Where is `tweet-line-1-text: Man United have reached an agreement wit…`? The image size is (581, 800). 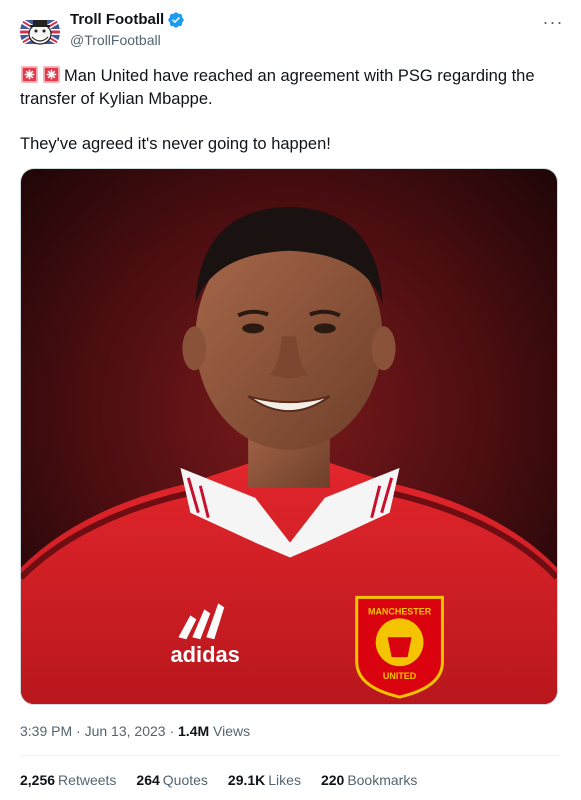
tweet-line-1-text: Man United have reached an agreement wit… is located at coordinates (277, 87).